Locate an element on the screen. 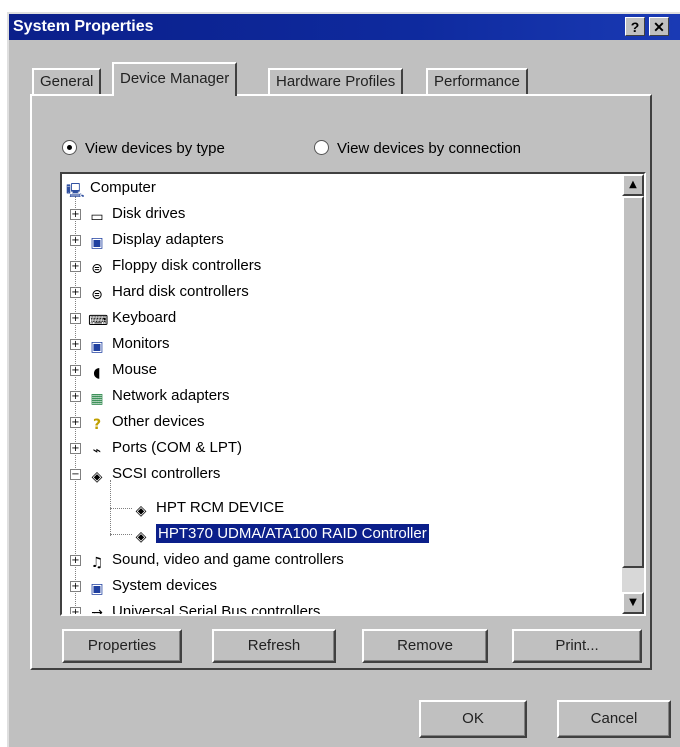 Image resolution: width=680 pixels, height=747 pixels. display-adapter-icon: ▣ is located at coordinates (97, 243).